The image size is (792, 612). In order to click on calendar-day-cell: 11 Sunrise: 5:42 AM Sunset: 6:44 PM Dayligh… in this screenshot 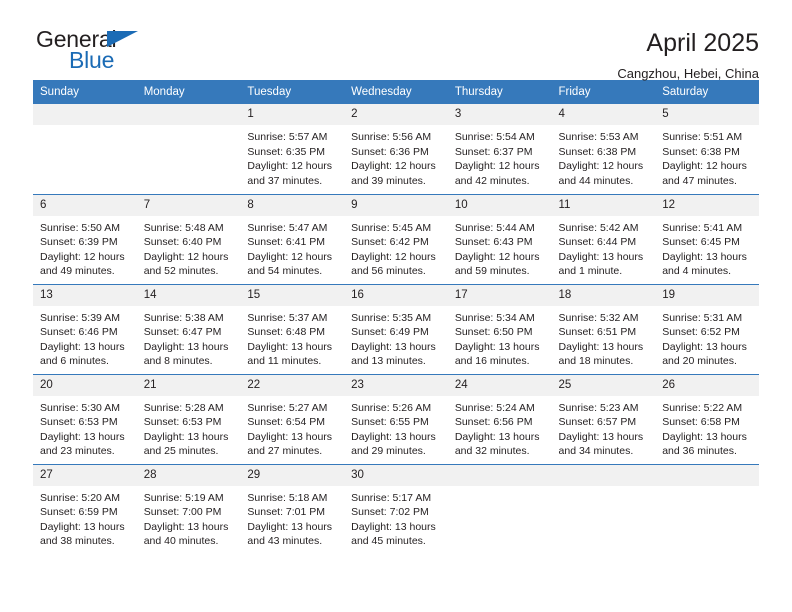, I will do `click(603, 238)`.